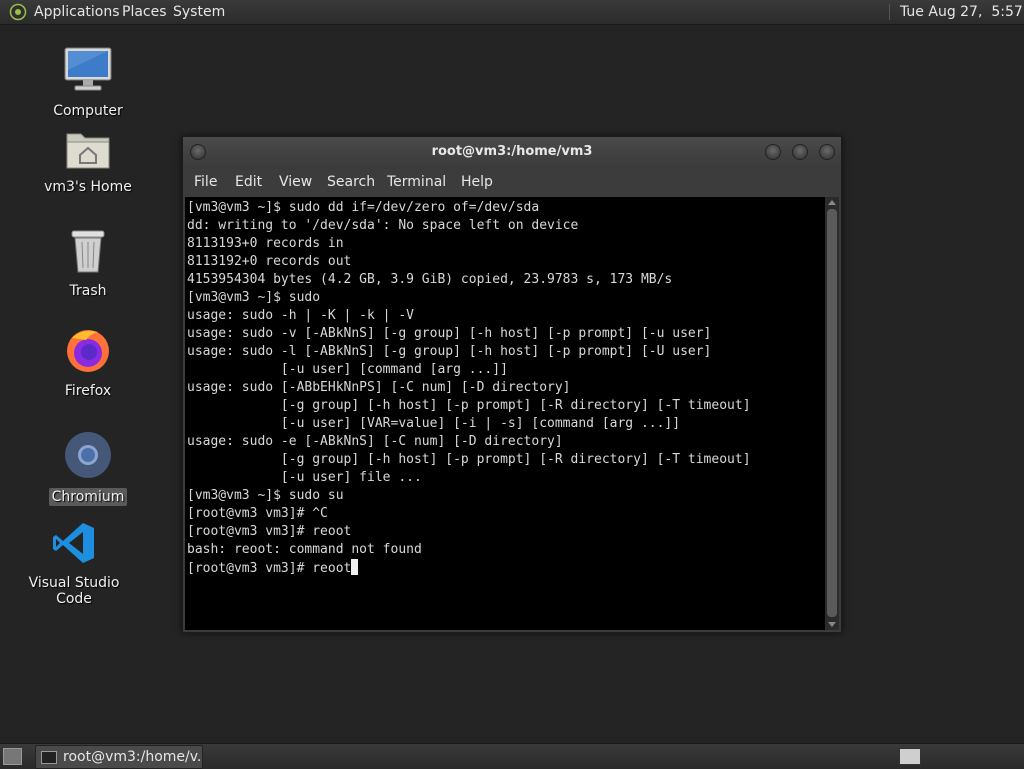 This screenshot has height=769, width=1024. I want to click on system-menu: System, so click(199, 12).